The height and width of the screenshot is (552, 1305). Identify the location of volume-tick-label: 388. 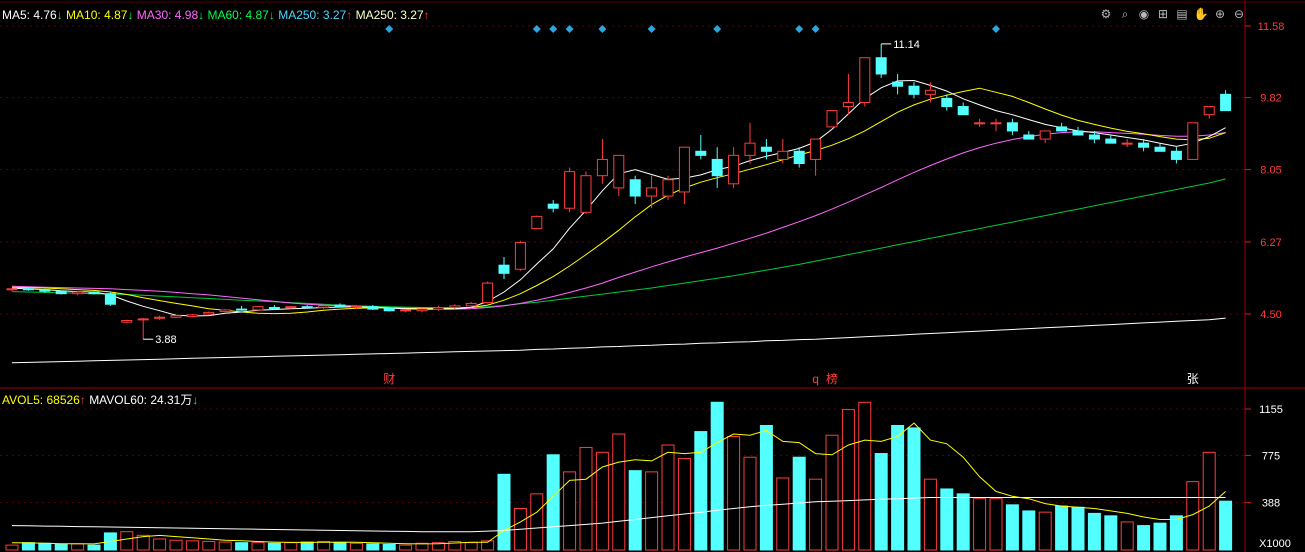
(1271, 504).